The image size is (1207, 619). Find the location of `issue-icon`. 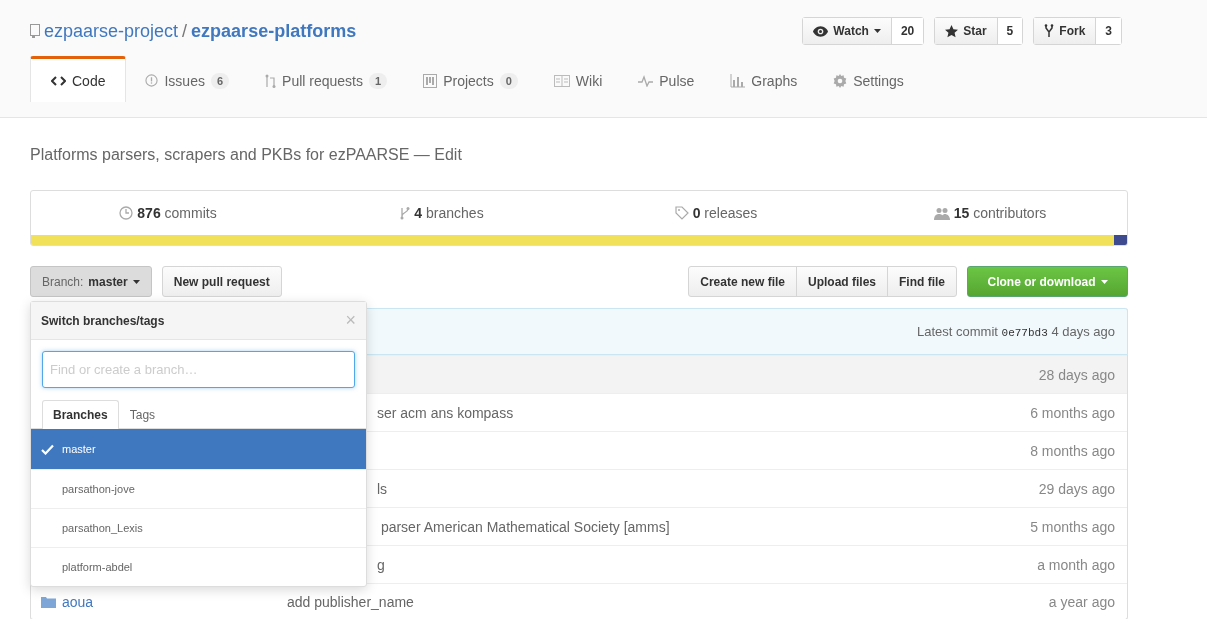

issue-icon is located at coordinates (152, 80).